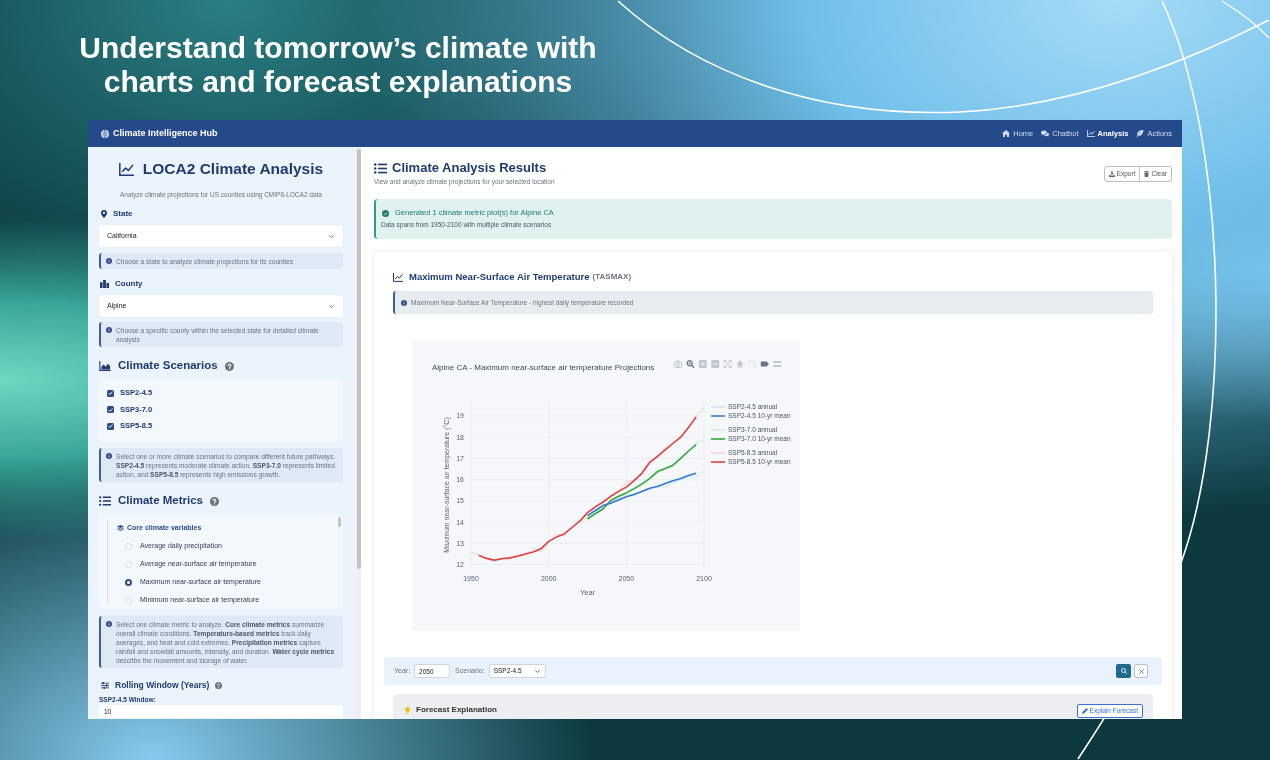 The image size is (1270, 760). Describe the element at coordinates (233, 169) in the screenshot. I see `sidebar-title: LOCA2 Climate Analysis` at that location.